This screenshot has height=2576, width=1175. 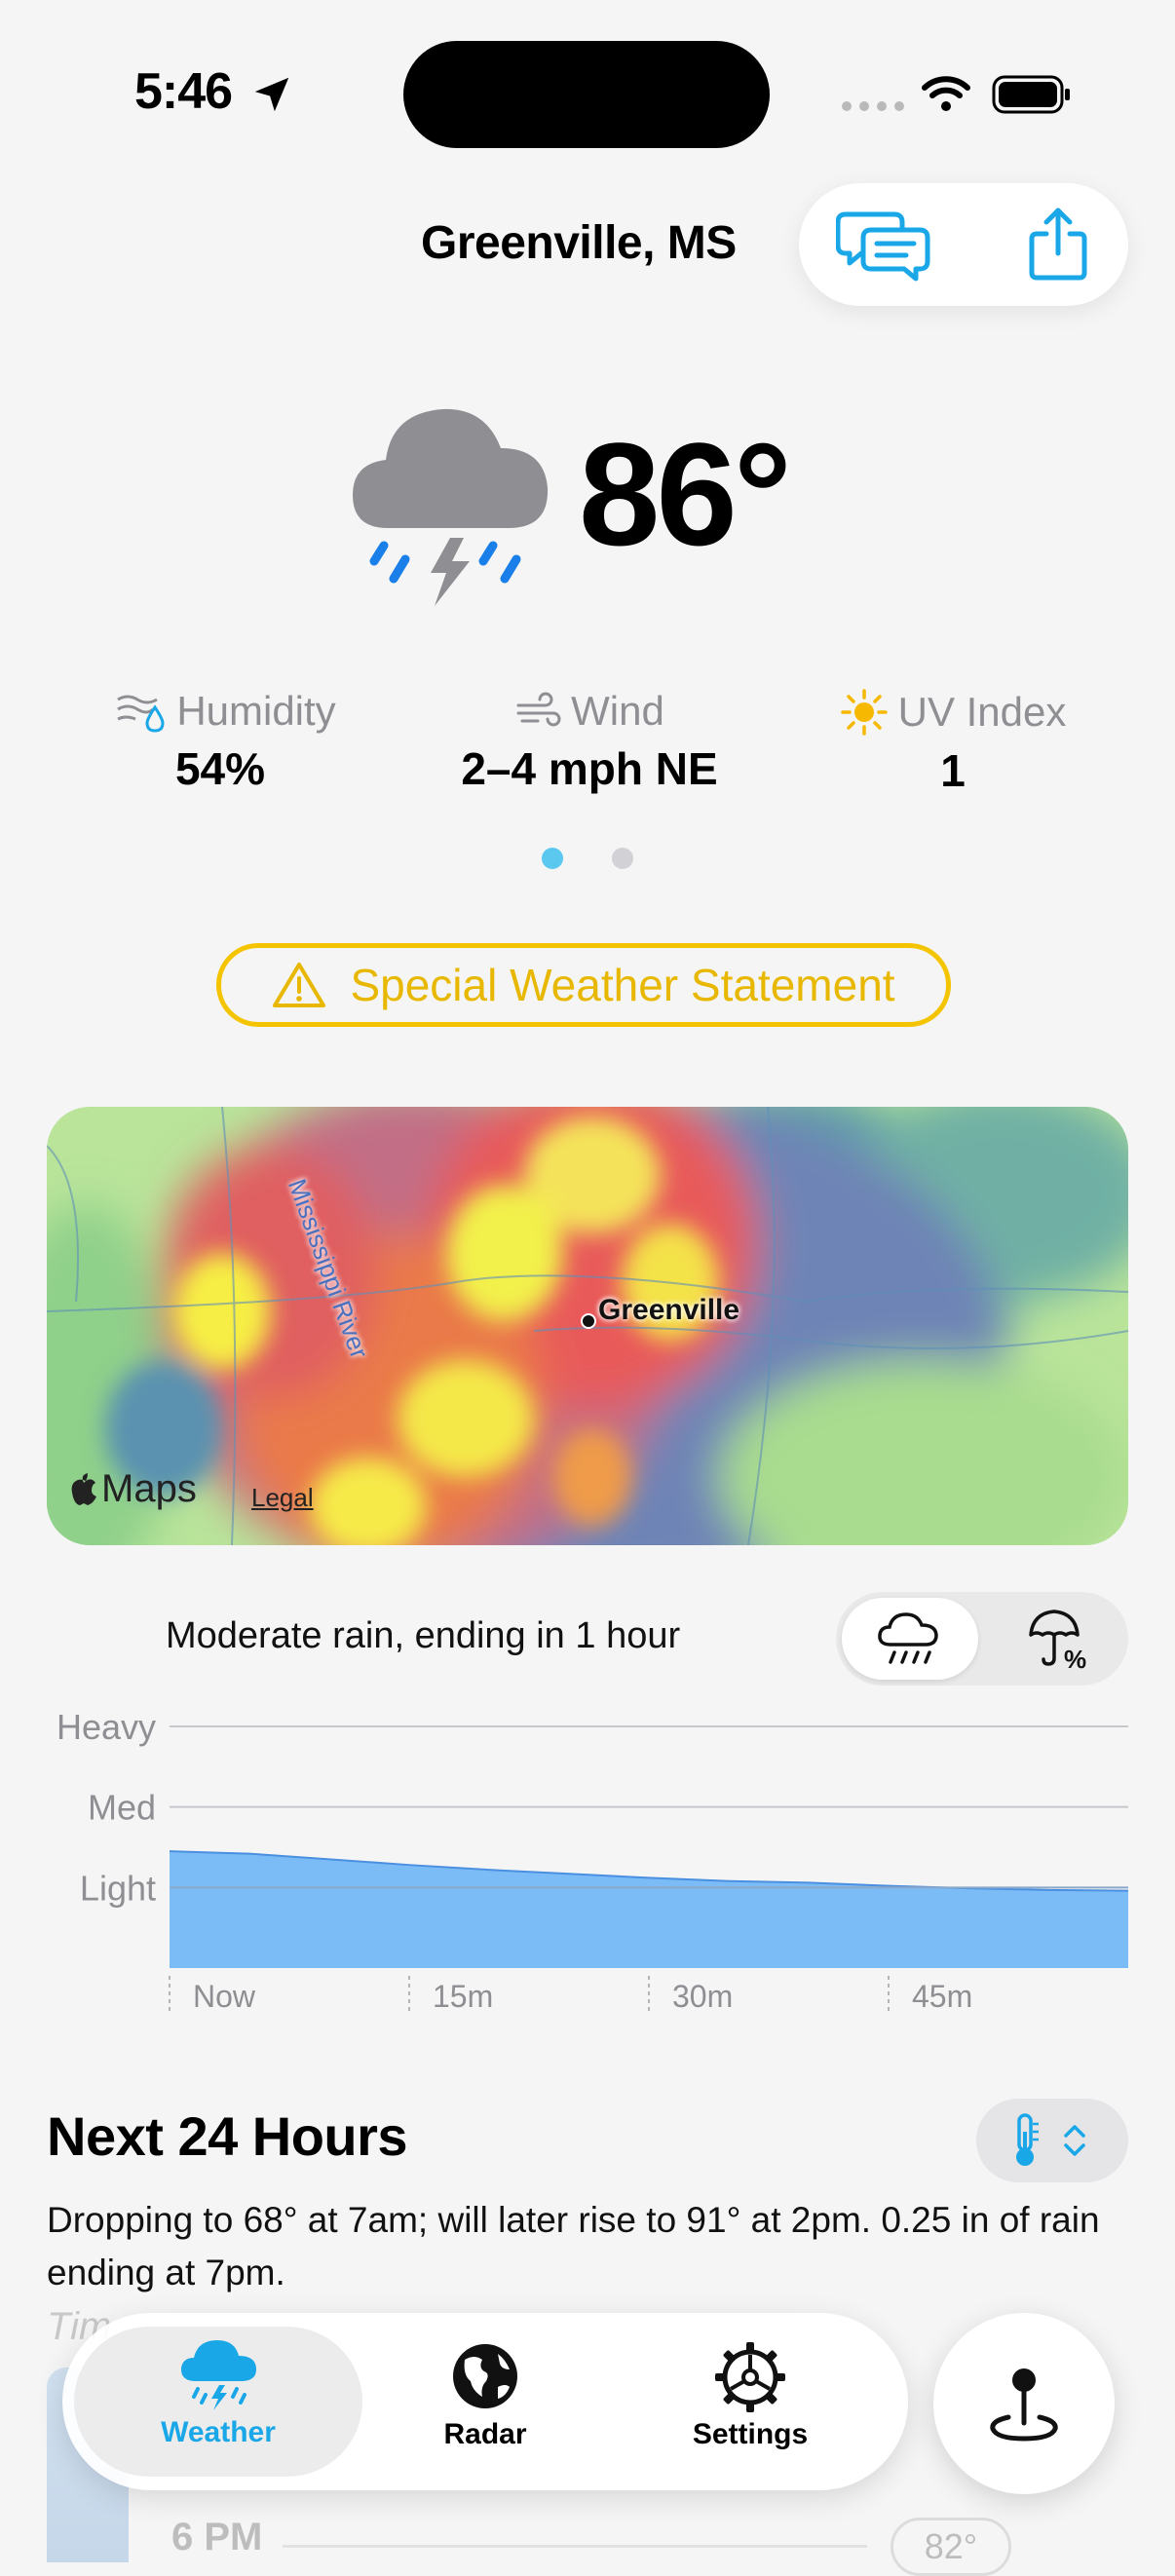 What do you see at coordinates (538, 709) in the screenshot?
I see `wind-icon` at bounding box center [538, 709].